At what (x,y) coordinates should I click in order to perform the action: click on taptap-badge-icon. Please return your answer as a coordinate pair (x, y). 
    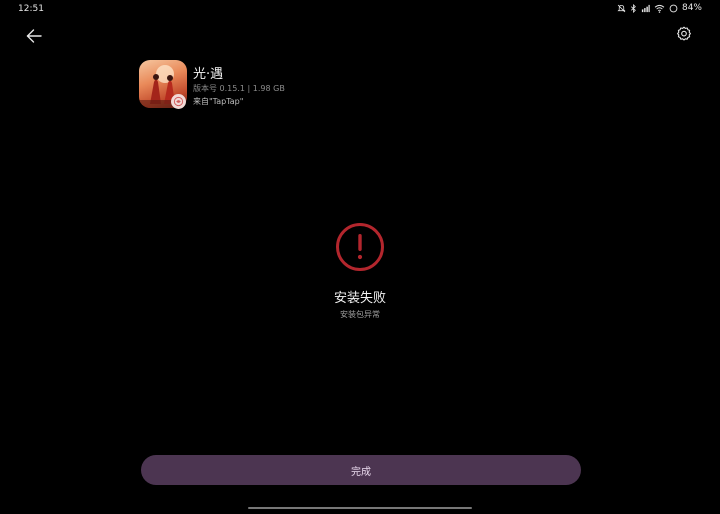
    Looking at the image, I should click on (178, 101).